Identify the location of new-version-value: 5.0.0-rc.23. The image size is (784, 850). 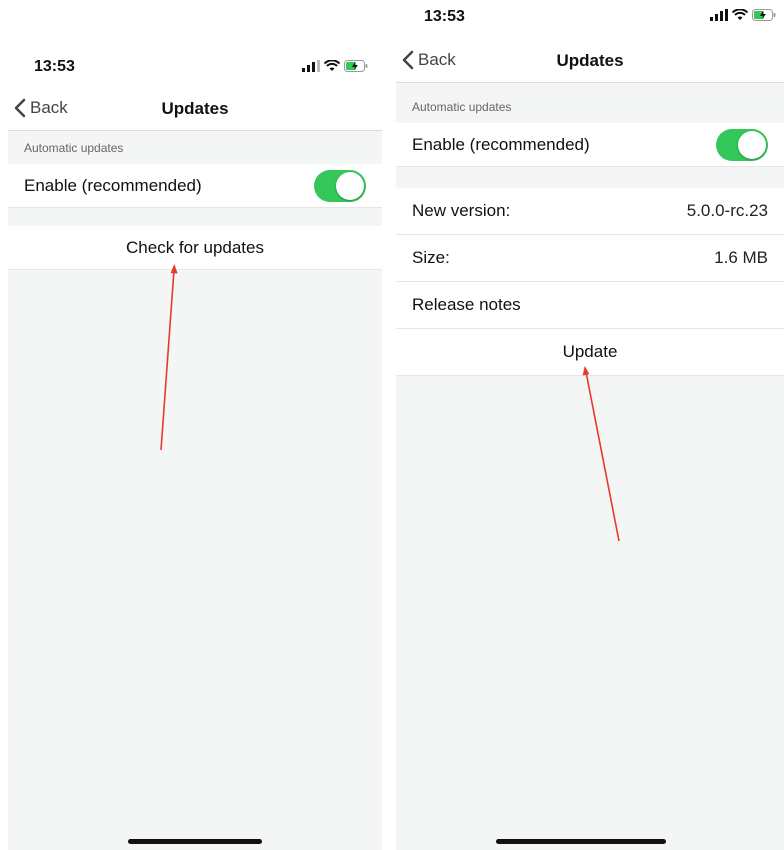
(727, 210).